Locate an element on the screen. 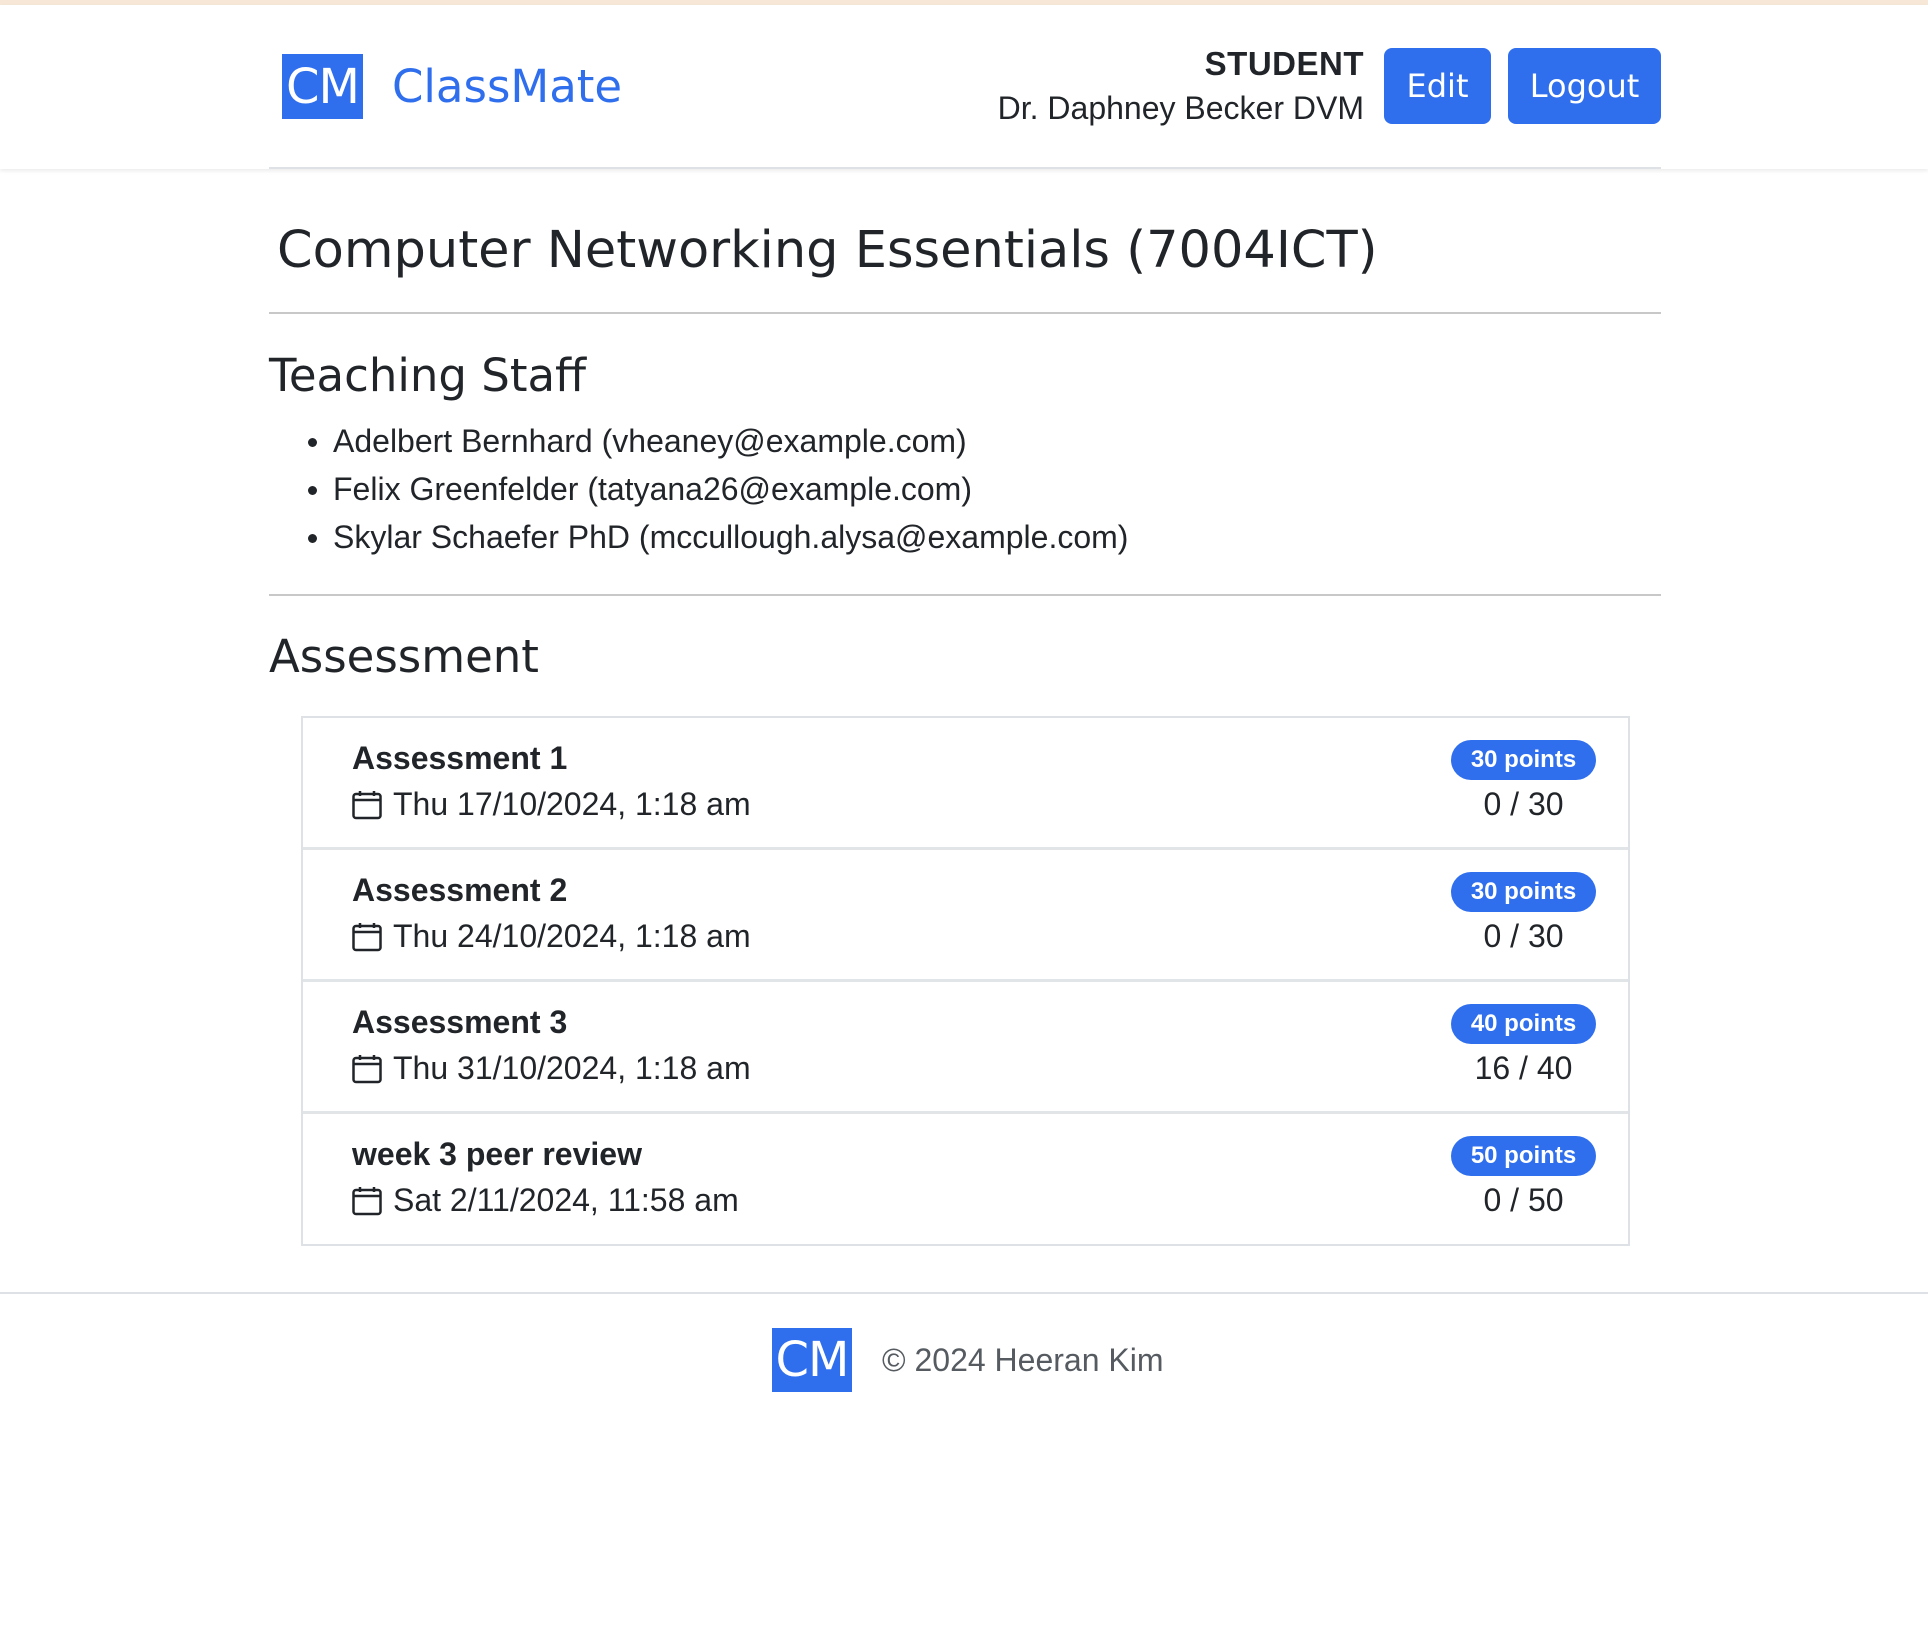  assessment-title: Assessment 1 is located at coordinates (460, 758).